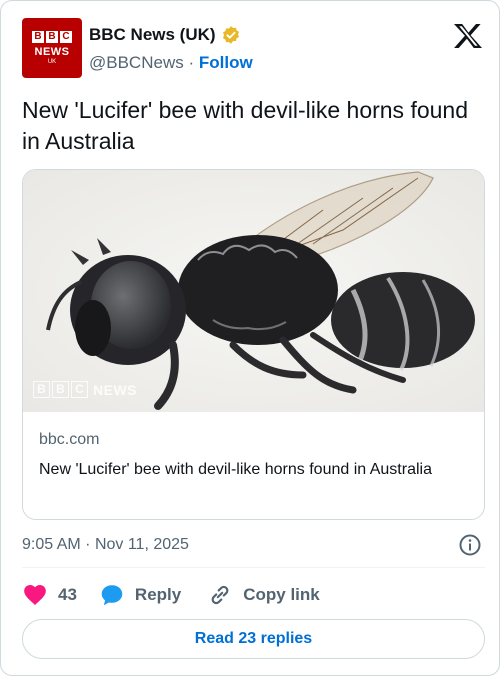  I want to click on reply-button: Reply, so click(140, 595).